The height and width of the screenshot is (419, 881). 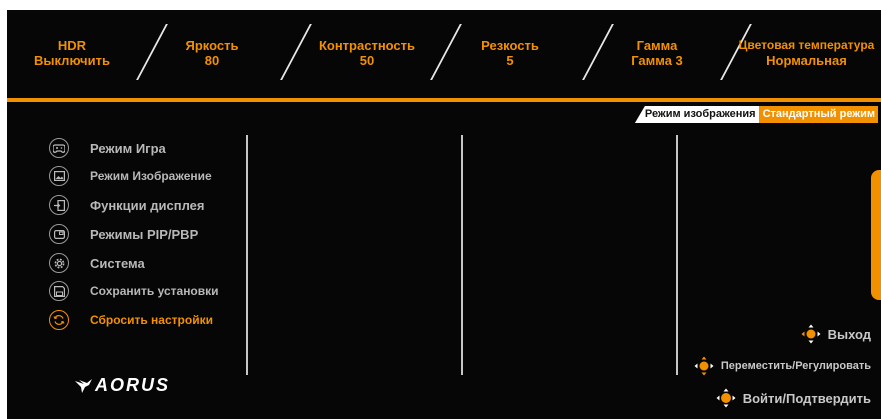 What do you see at coordinates (849, 334) in the screenshot?
I see `hint-label: Выход` at bounding box center [849, 334].